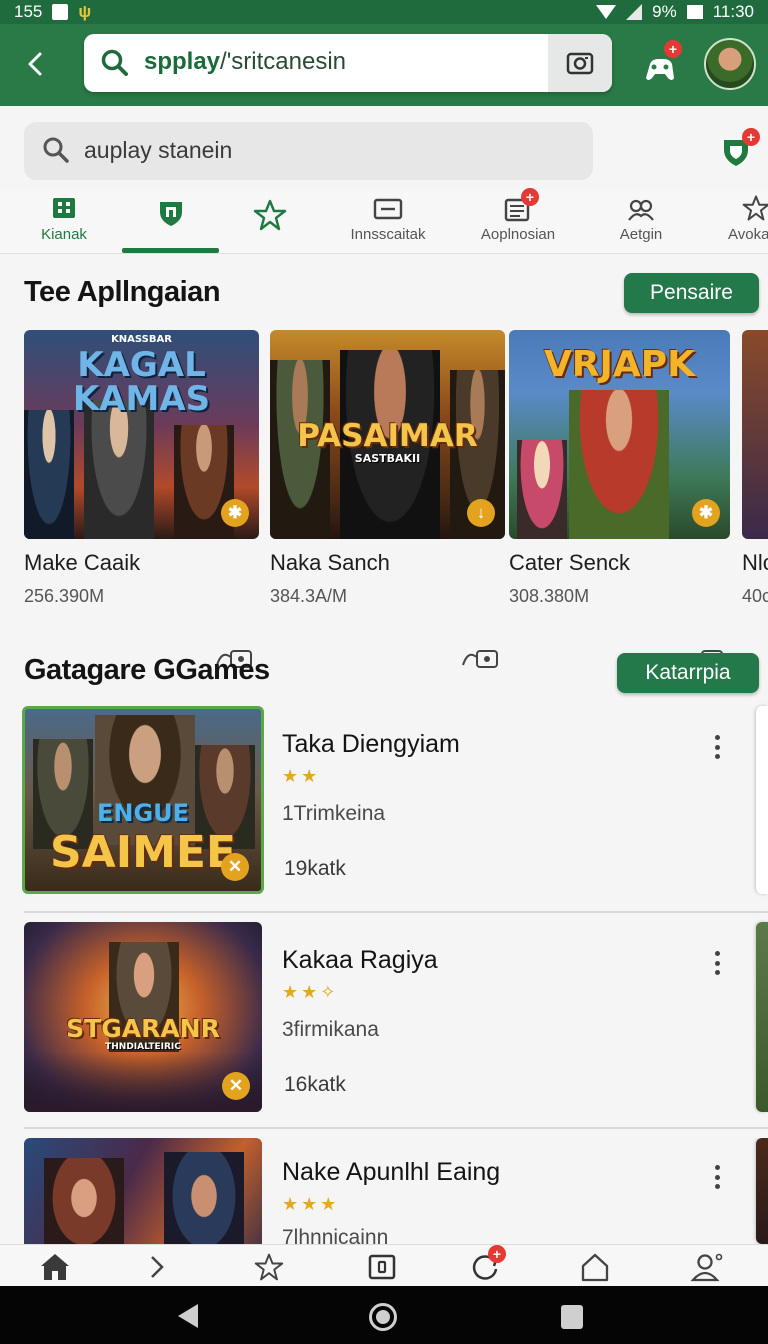 The width and height of the screenshot is (768, 1344). I want to click on app-card-art: KAGAL KAMAS KNASSBAR ✱, so click(141, 434).